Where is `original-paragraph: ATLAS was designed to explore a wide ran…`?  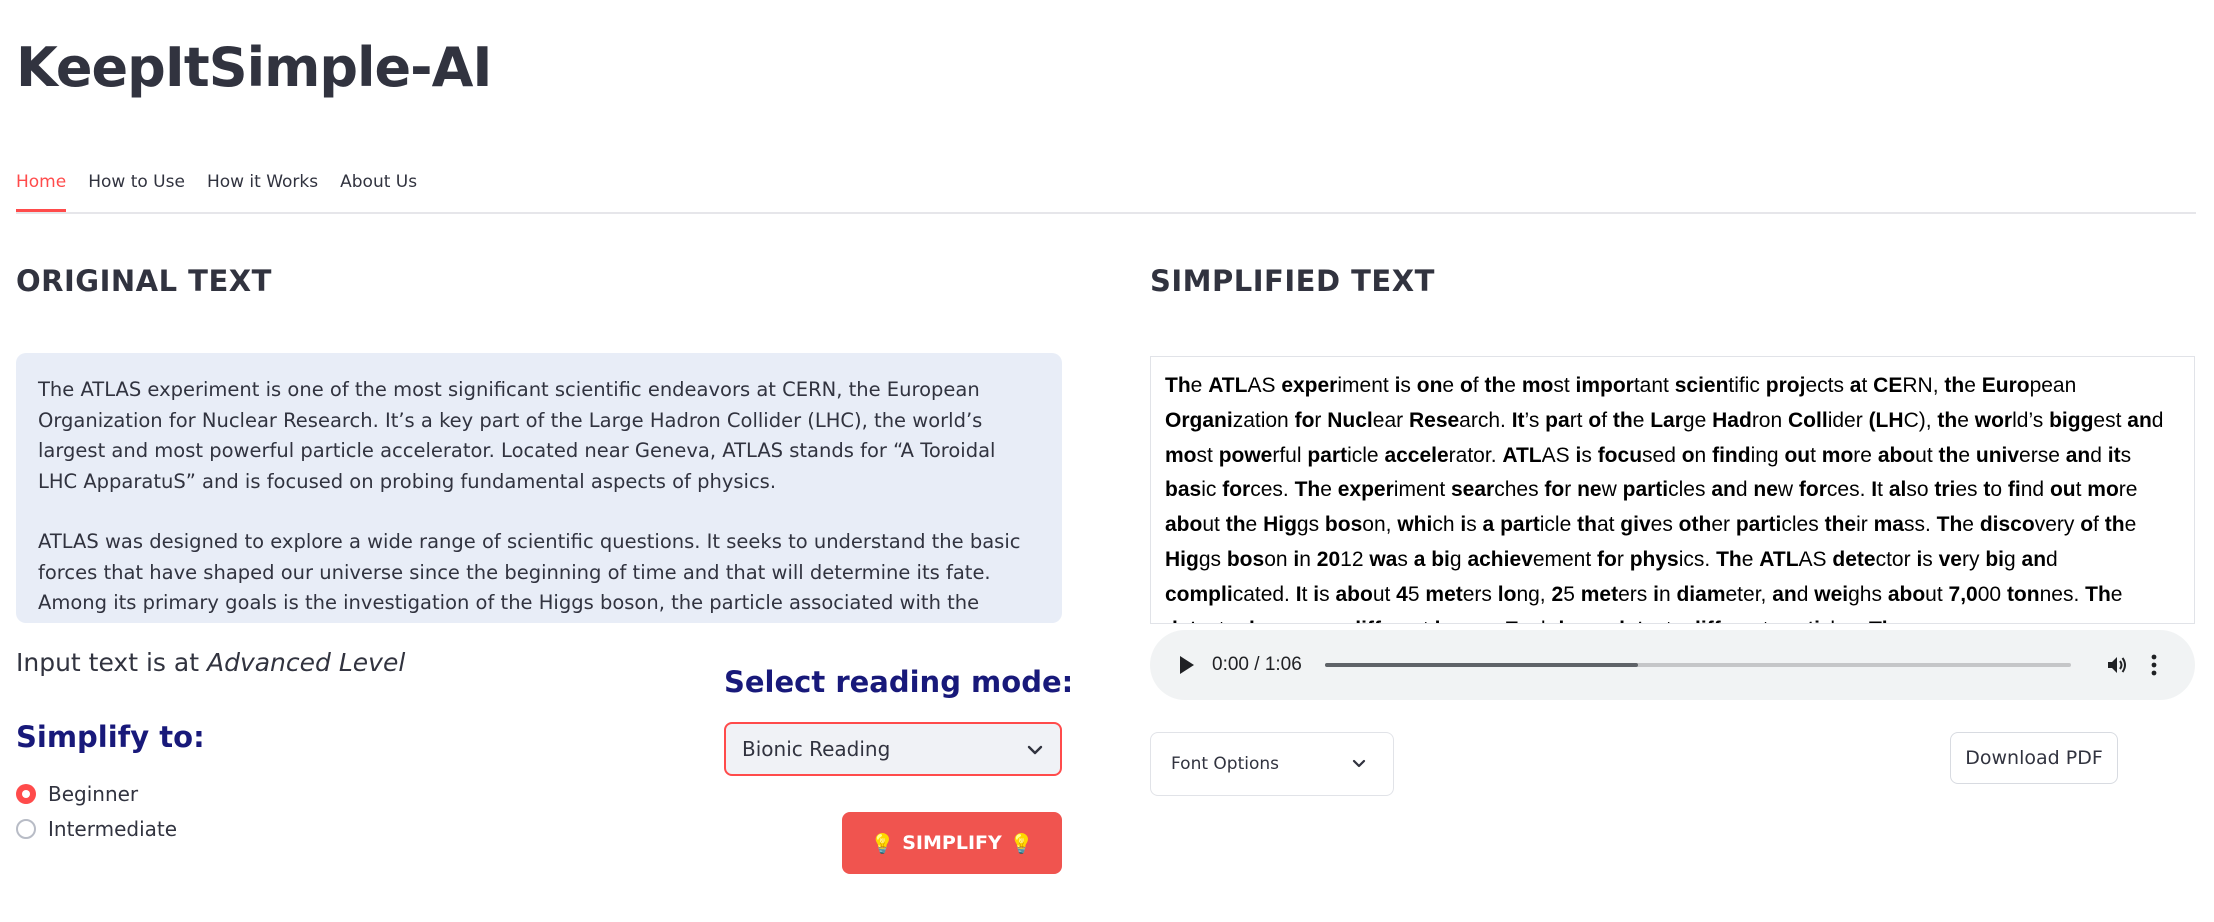 original-paragraph: ATLAS was designed to explore a wide ran… is located at coordinates (529, 576).